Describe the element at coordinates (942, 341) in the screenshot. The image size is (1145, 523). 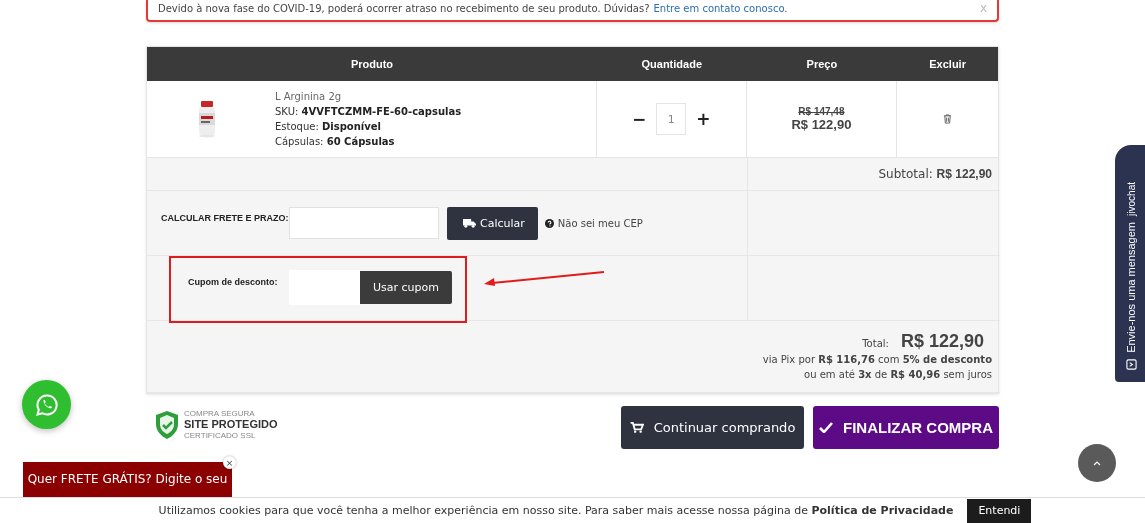
I see `total-value: R$ 122,90` at that location.